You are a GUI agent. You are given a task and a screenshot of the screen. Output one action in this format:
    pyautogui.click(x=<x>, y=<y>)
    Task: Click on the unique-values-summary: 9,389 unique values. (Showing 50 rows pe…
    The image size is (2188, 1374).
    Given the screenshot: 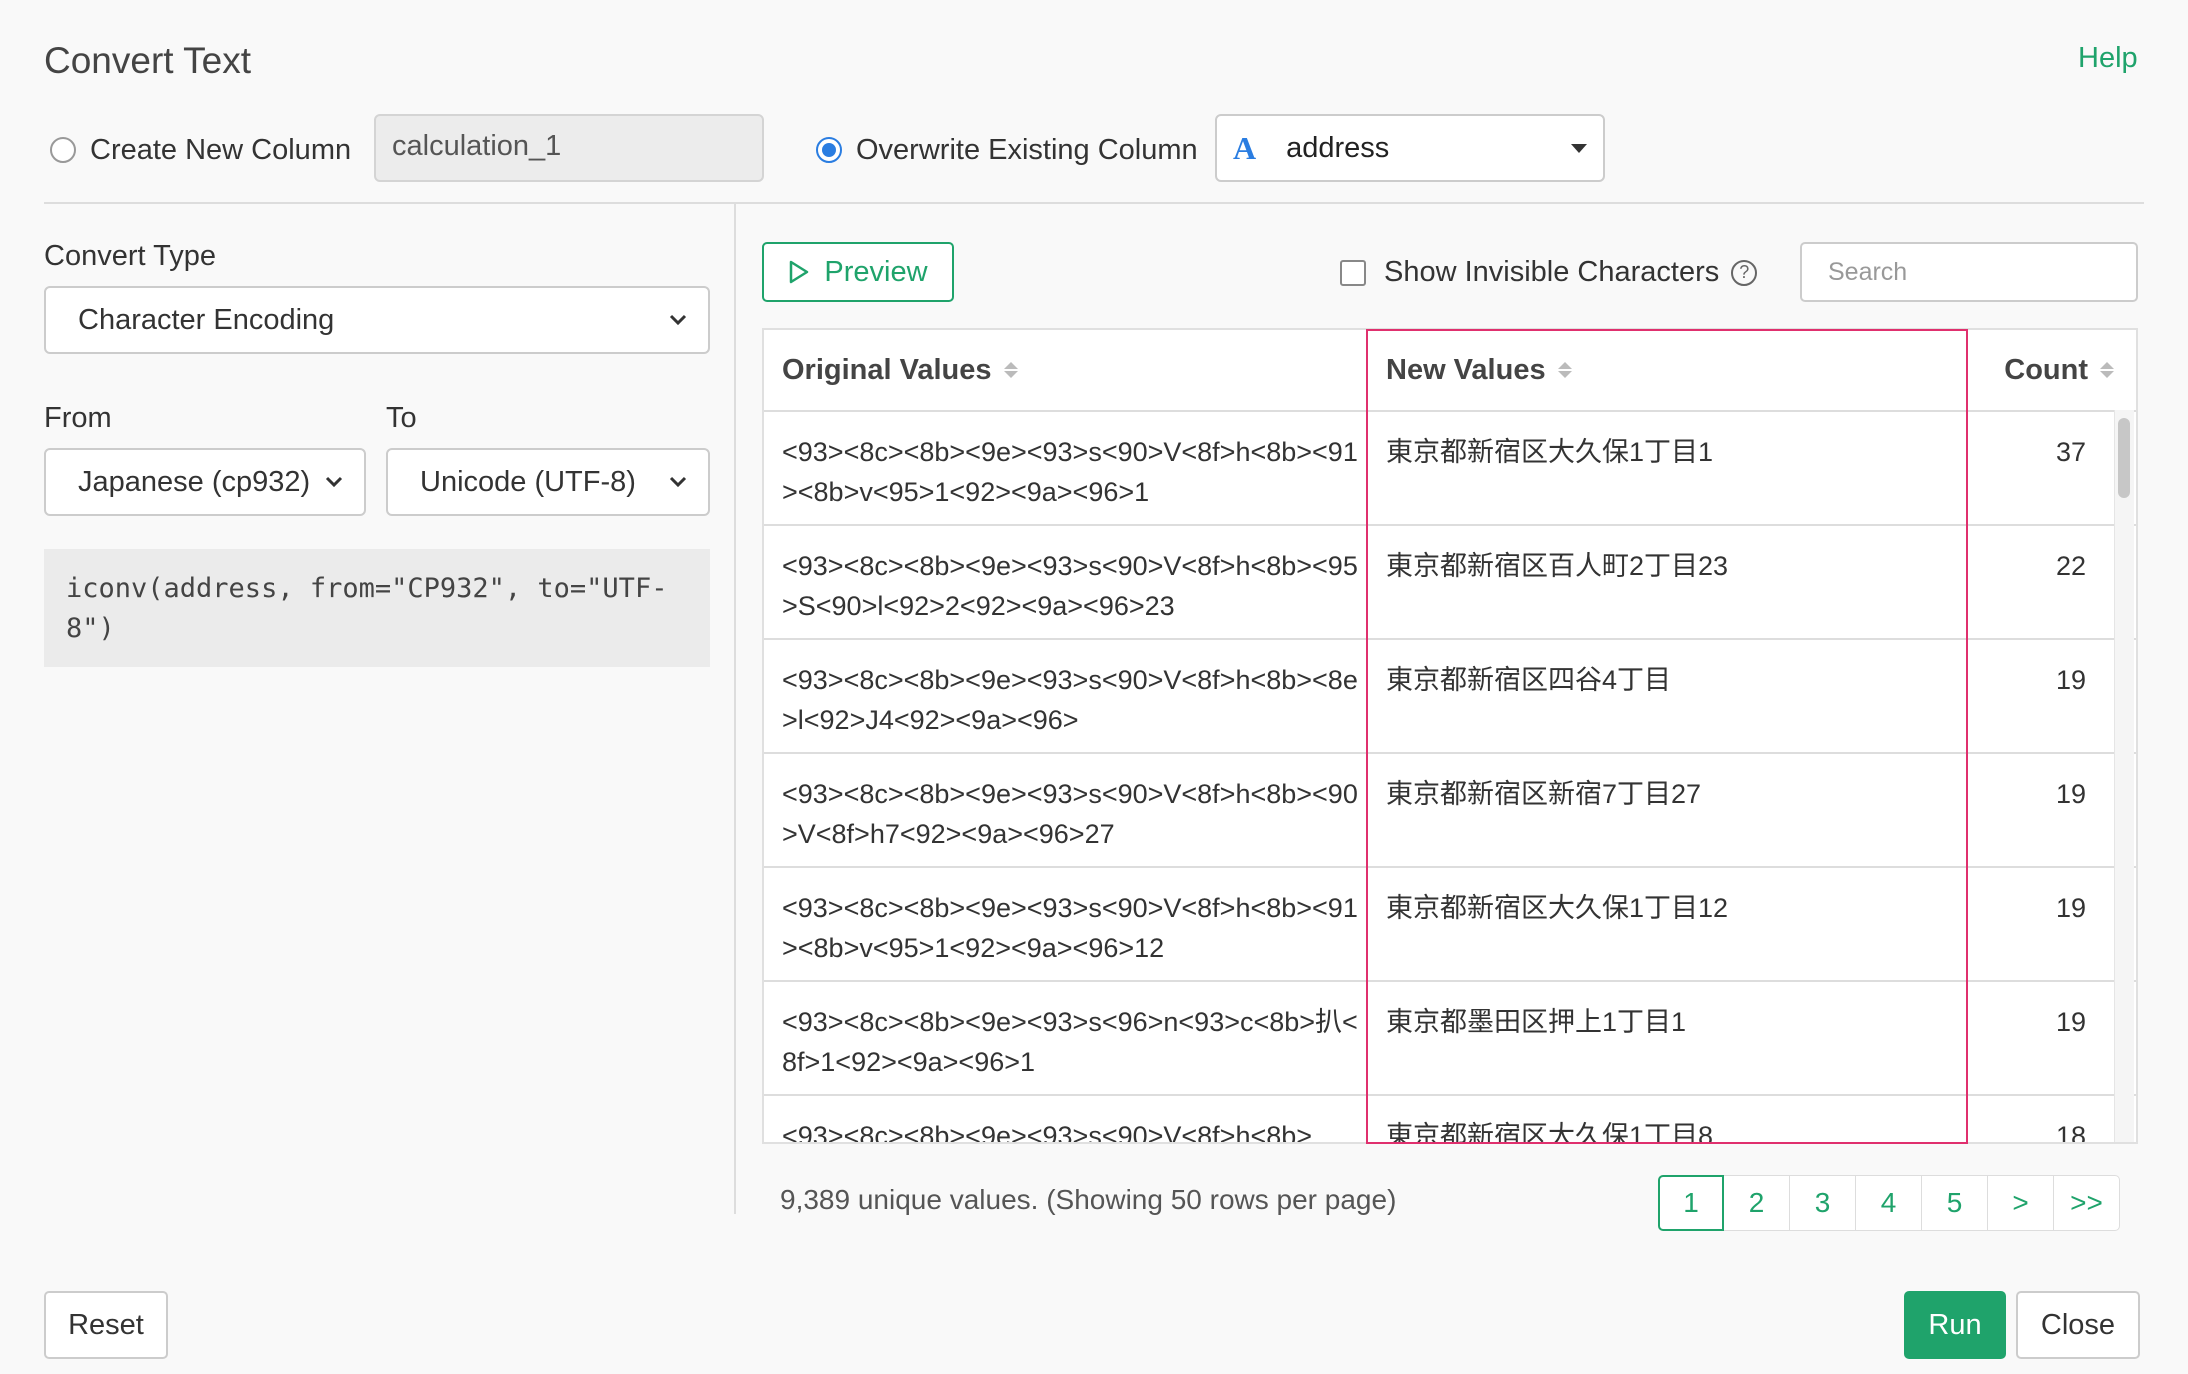 What is the action you would take?
    pyautogui.click(x=1088, y=1199)
    